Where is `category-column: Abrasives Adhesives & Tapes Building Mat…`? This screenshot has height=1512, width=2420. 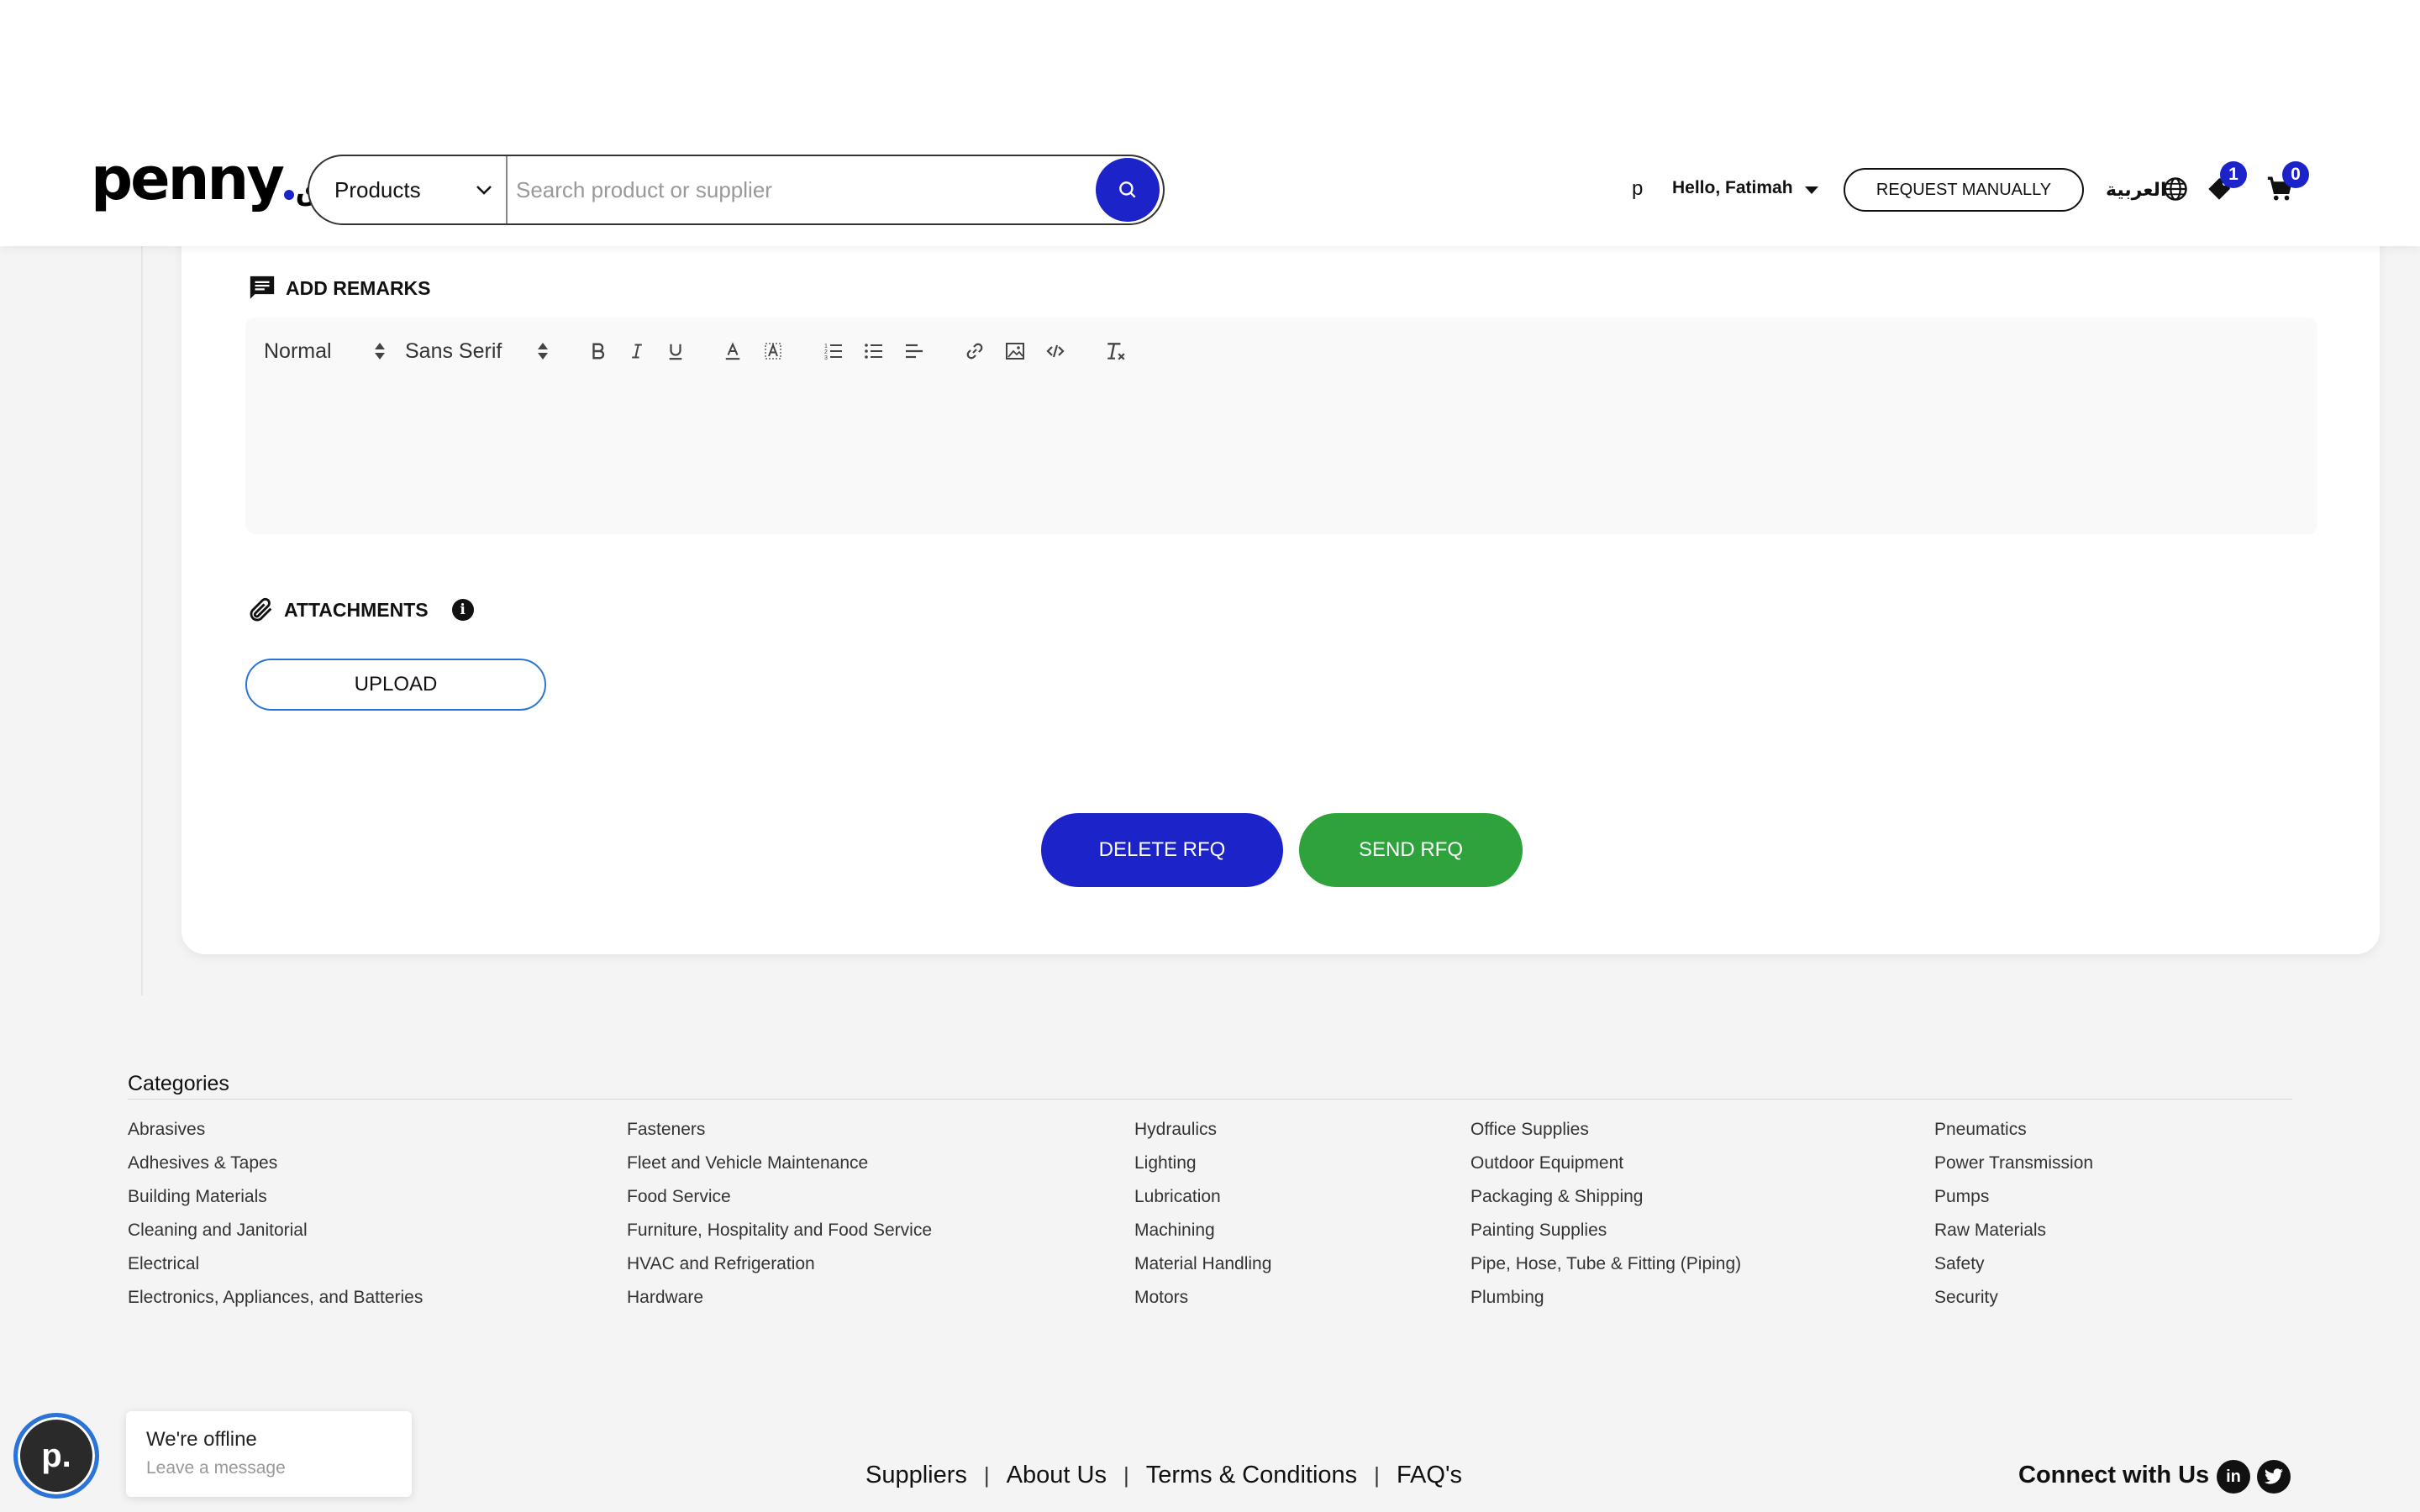 category-column: Abrasives Adhesives & Tapes Building Mat… is located at coordinates (276, 1219).